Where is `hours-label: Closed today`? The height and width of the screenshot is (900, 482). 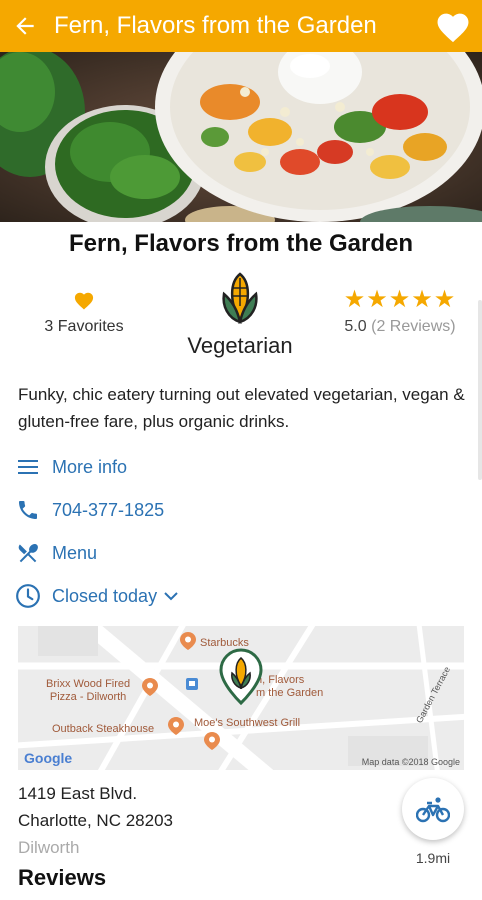
hours-label: Closed today is located at coordinates (105, 595).